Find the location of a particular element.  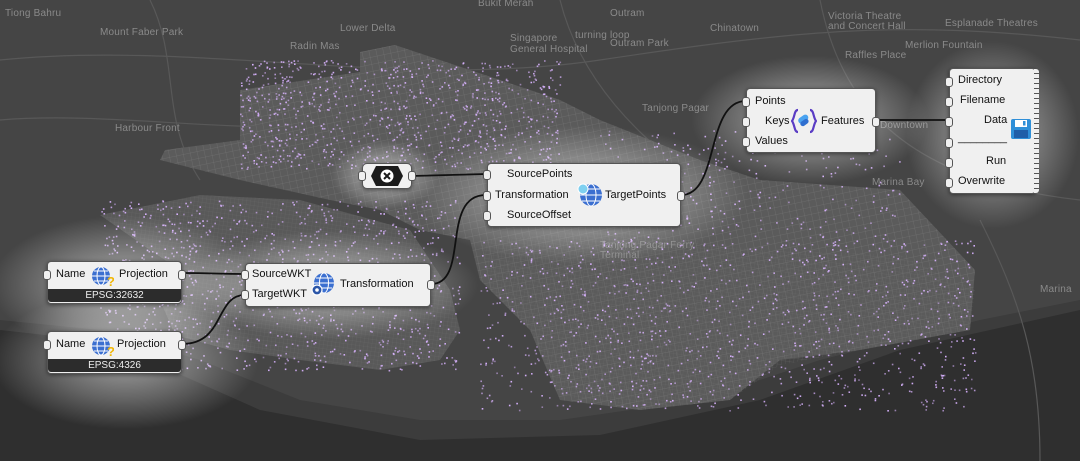

wire-projection1-to-sourcewkt is located at coordinates (213, 273).